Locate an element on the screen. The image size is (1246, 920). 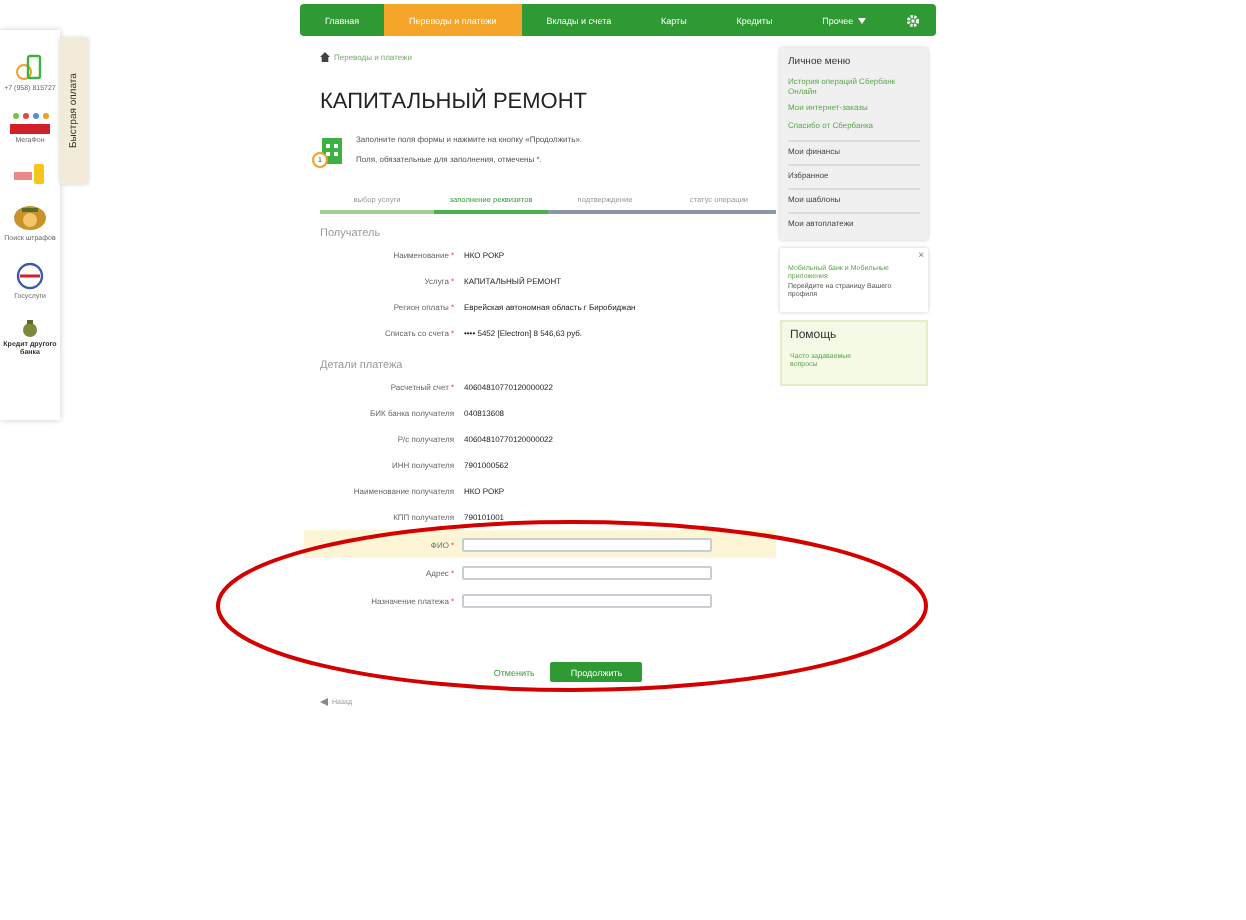
operator-logo-icon is located at coordinates (30, 122).